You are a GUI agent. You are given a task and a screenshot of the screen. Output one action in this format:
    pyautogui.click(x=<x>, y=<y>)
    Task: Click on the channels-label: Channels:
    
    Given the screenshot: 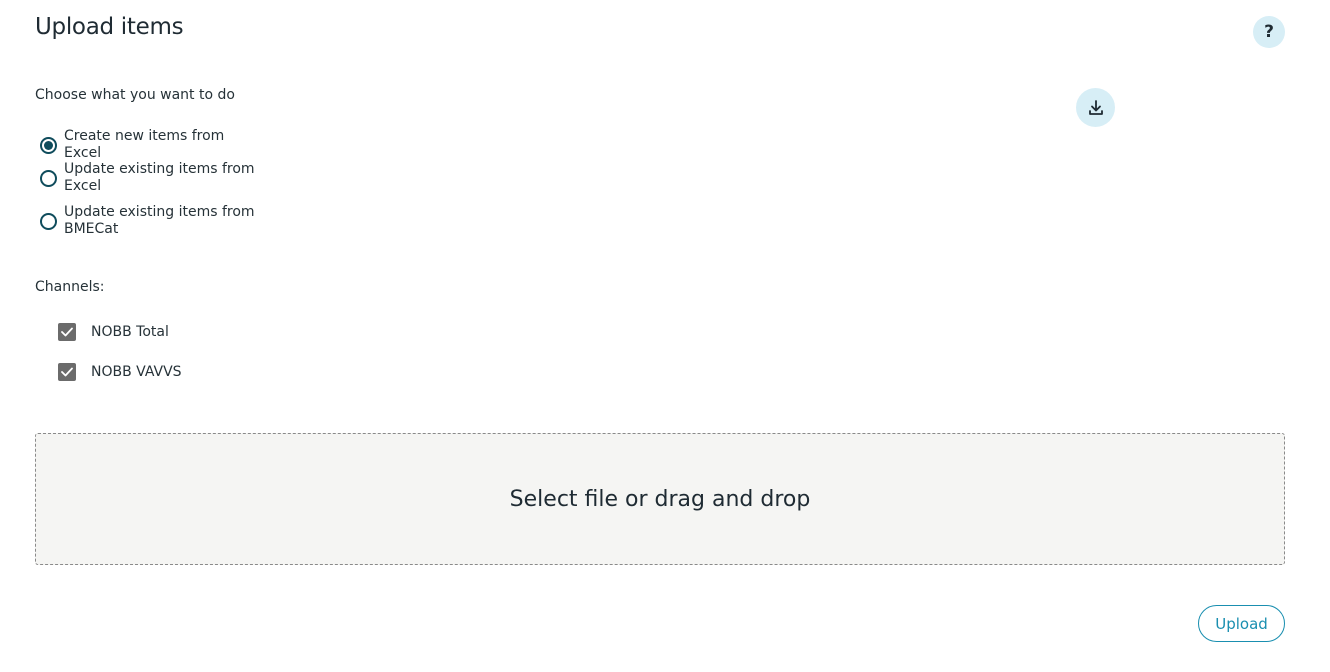 What is the action you would take?
    pyautogui.click(x=70, y=287)
    